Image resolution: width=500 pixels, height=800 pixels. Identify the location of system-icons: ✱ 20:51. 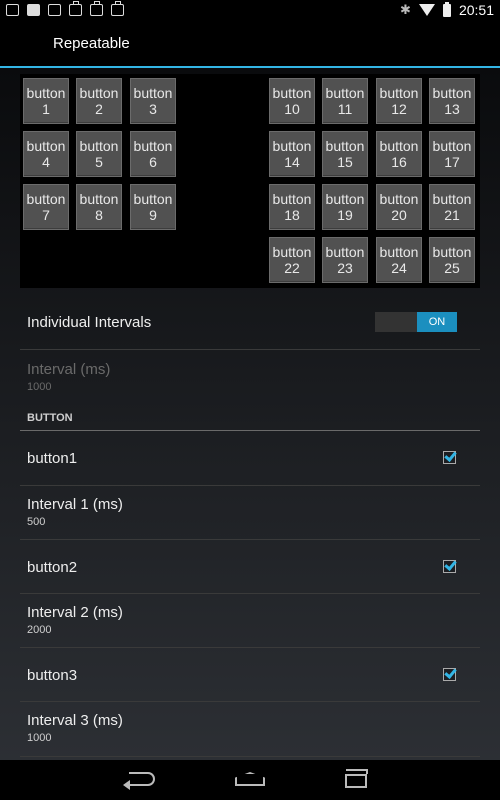
(447, 9).